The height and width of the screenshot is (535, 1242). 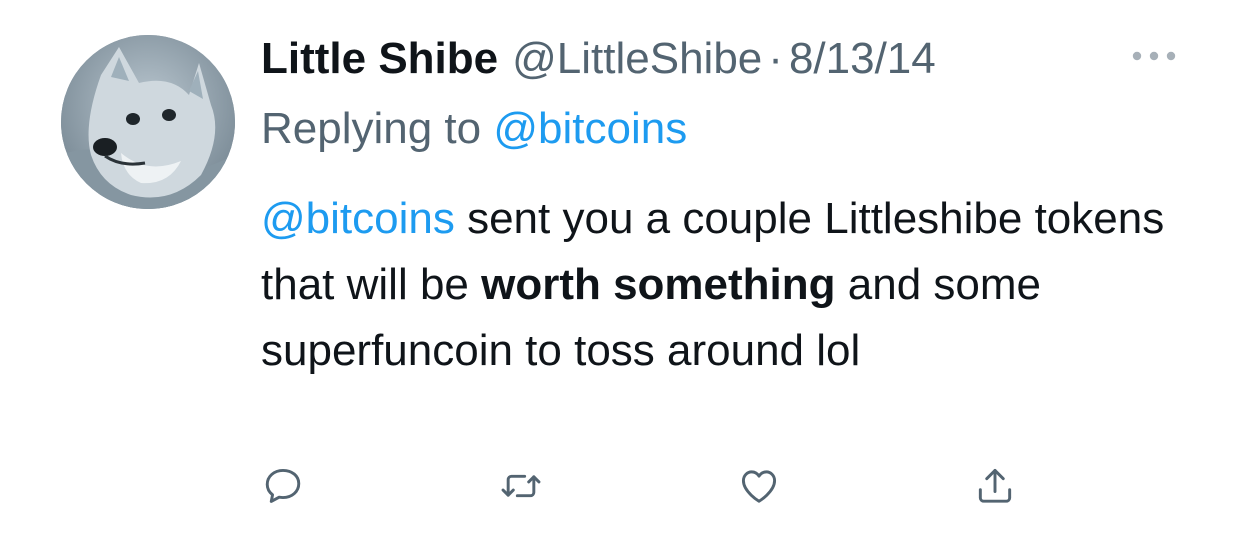 I want to click on tweet-date: 8/13/14, so click(x=862, y=59).